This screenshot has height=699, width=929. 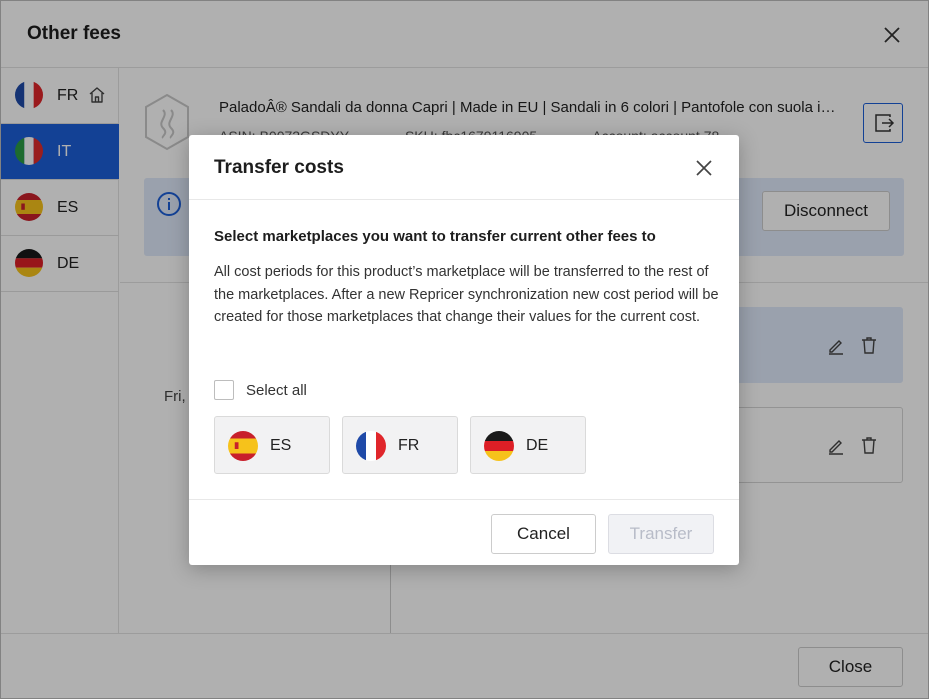 What do you see at coordinates (224, 390) in the screenshot?
I see `select-all-checkbox` at bounding box center [224, 390].